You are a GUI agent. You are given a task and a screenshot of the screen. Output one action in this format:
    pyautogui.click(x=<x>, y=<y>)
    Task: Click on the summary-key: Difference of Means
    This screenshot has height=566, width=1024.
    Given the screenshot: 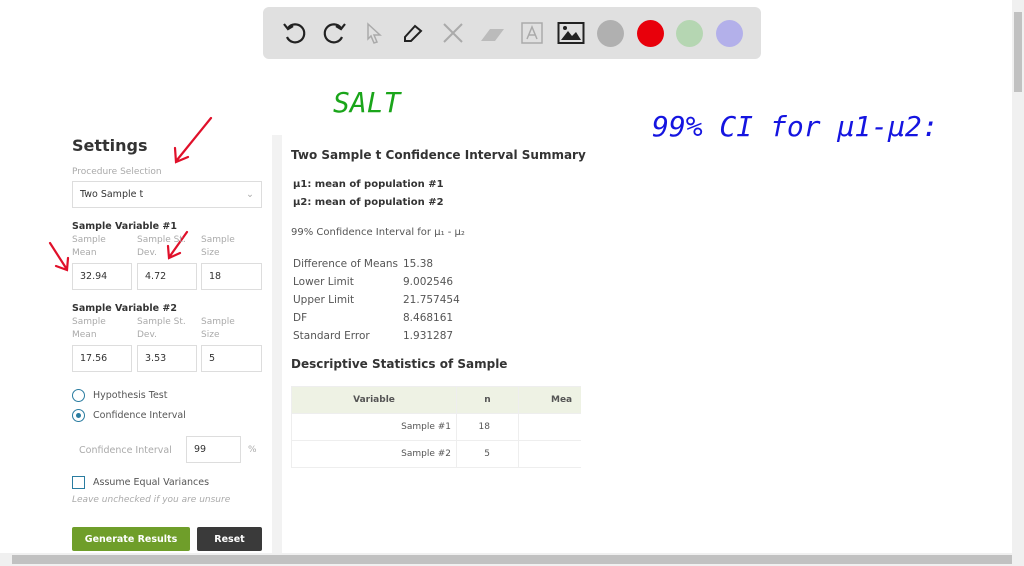 What is the action you would take?
    pyautogui.click(x=346, y=264)
    